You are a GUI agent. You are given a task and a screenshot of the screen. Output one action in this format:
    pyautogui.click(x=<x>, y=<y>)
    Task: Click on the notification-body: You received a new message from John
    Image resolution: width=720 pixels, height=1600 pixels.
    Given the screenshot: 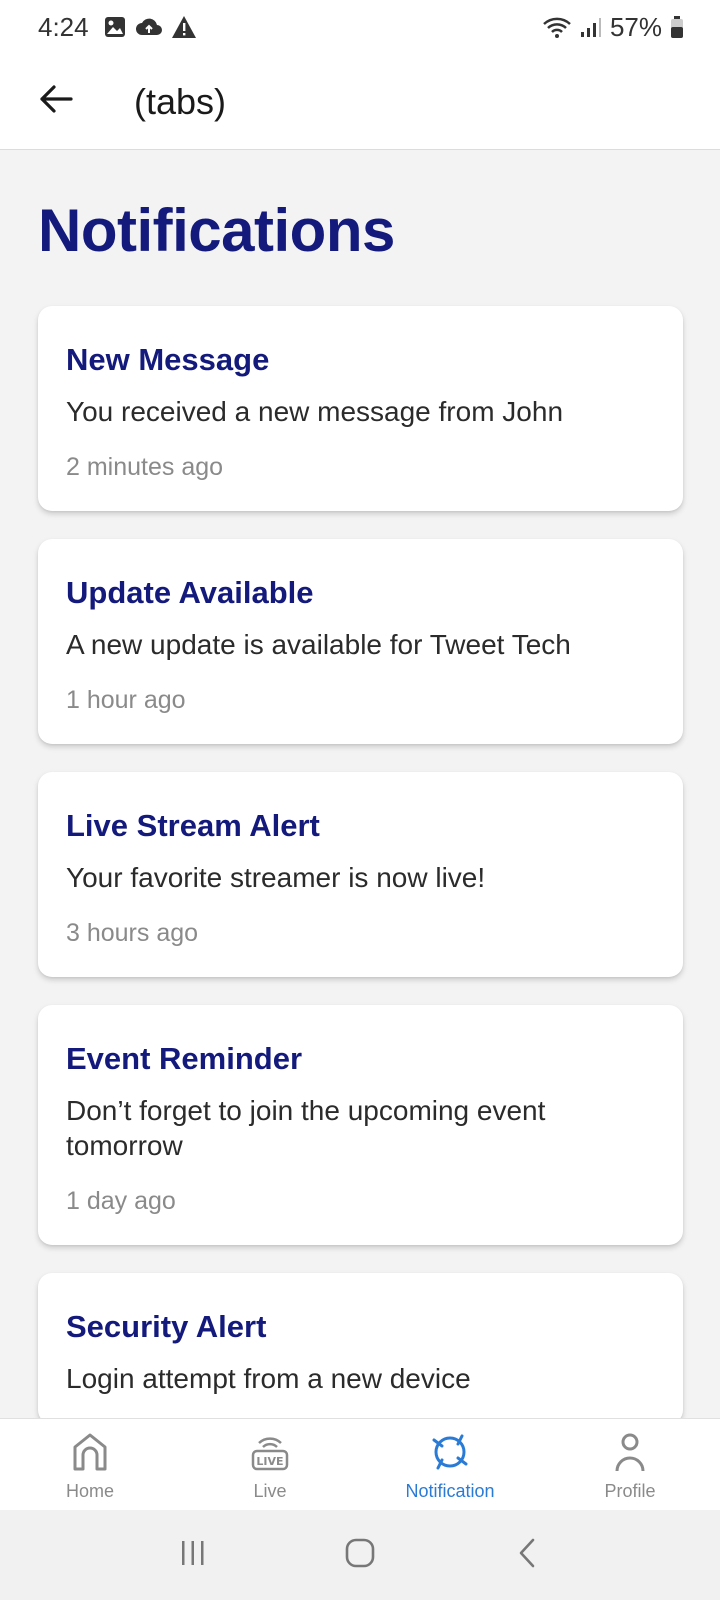 What is the action you would take?
    pyautogui.click(x=315, y=411)
    